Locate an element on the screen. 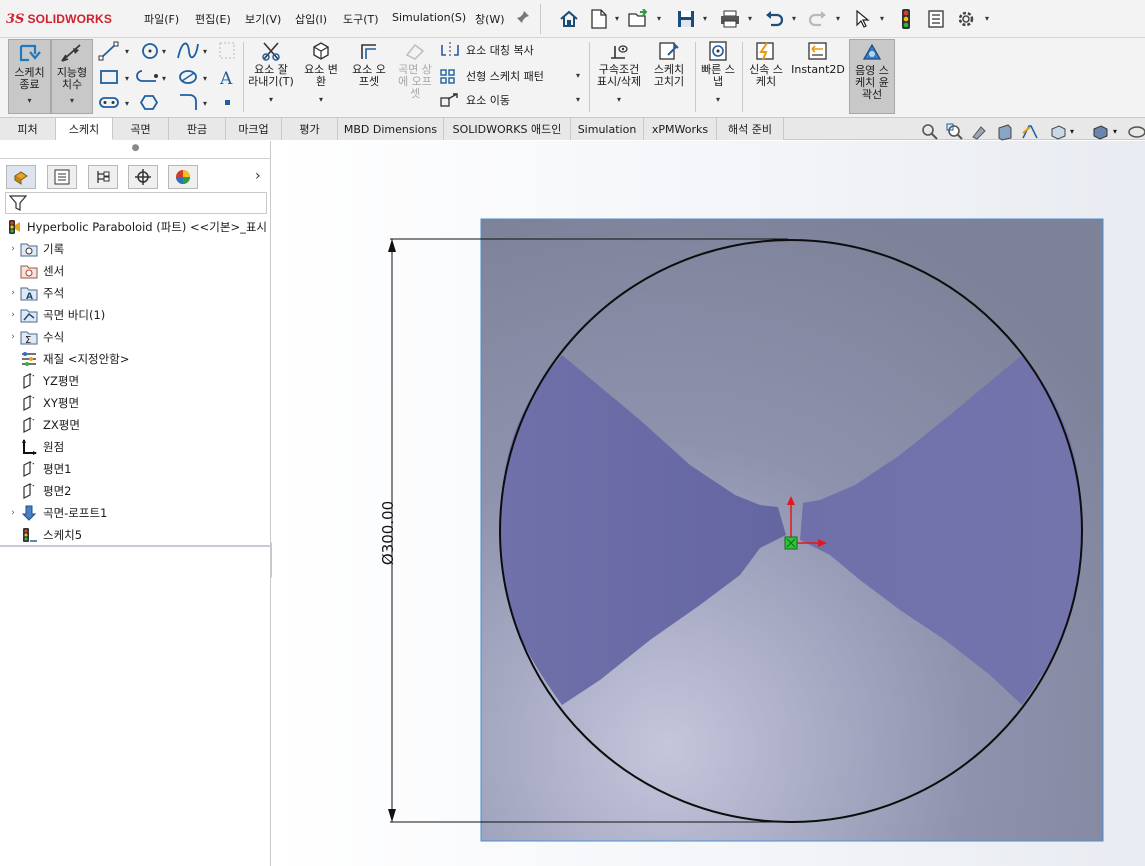 This screenshot has width=1145, height=866. save-icon is located at coordinates (686, 19).